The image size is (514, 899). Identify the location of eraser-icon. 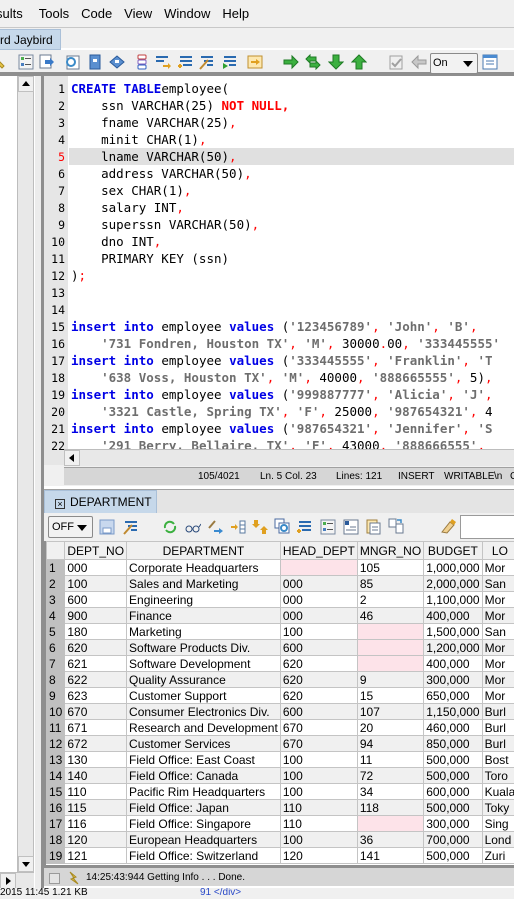
(448, 526).